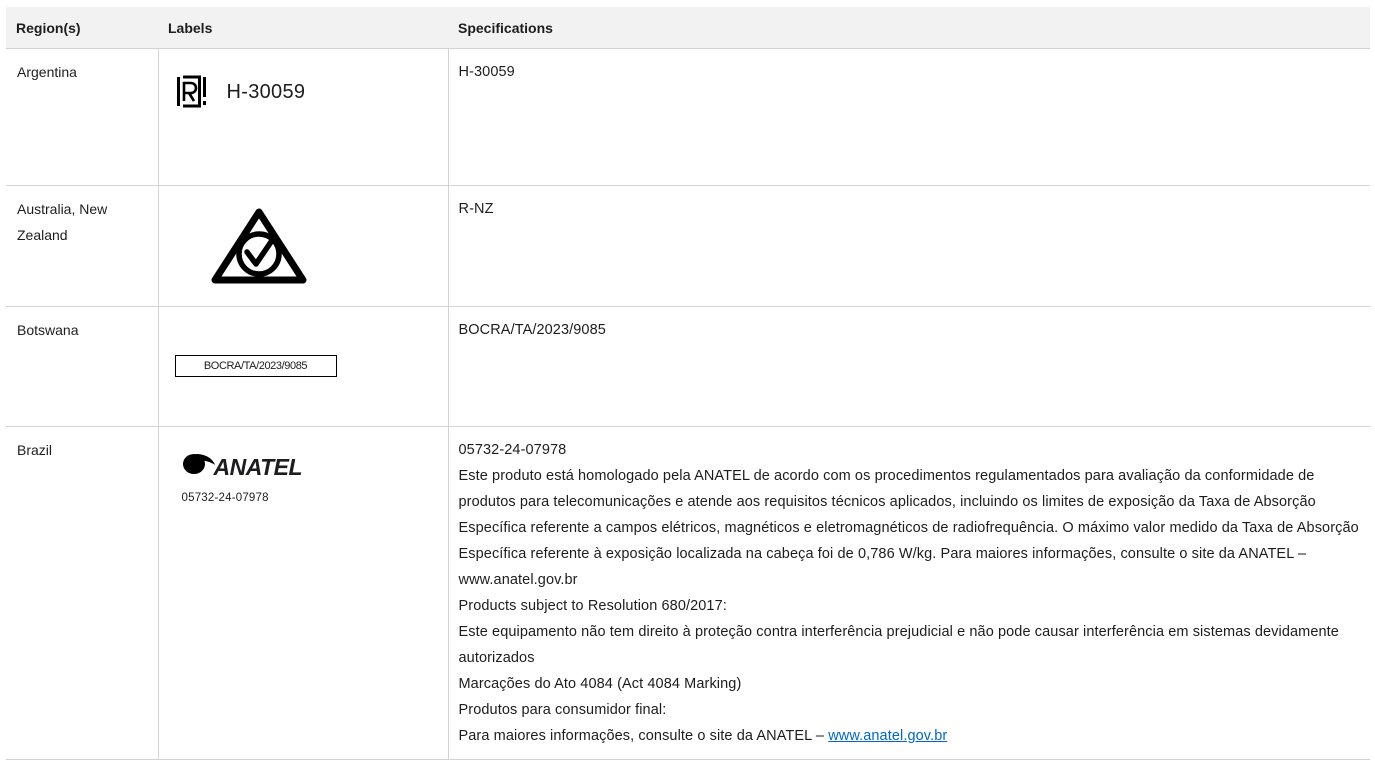  I want to click on label-cell: H-30059, so click(303, 117).